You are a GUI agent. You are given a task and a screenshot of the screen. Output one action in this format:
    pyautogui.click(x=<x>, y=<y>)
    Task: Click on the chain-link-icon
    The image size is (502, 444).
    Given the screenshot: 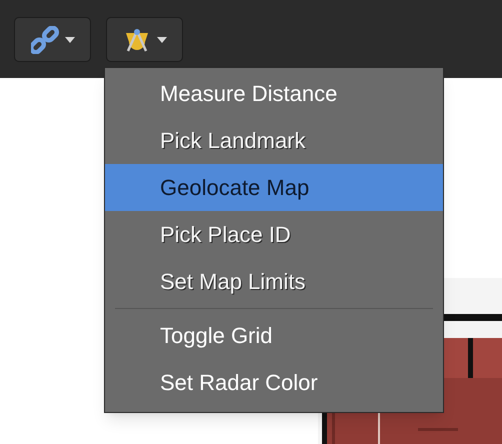 What is the action you would take?
    pyautogui.click(x=44, y=40)
    